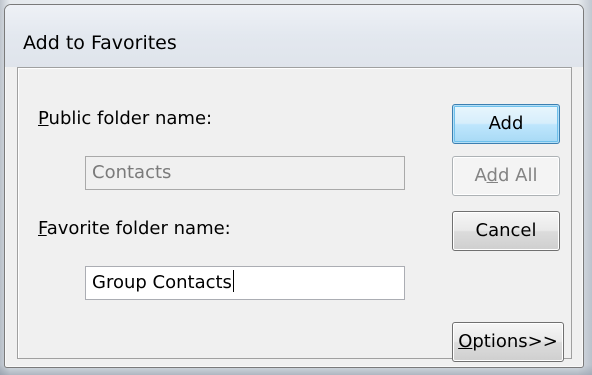 Image resolution: width=592 pixels, height=375 pixels. Describe the element at coordinates (130, 118) in the screenshot. I see `public-folder-label-text: ublic folder name:` at that location.